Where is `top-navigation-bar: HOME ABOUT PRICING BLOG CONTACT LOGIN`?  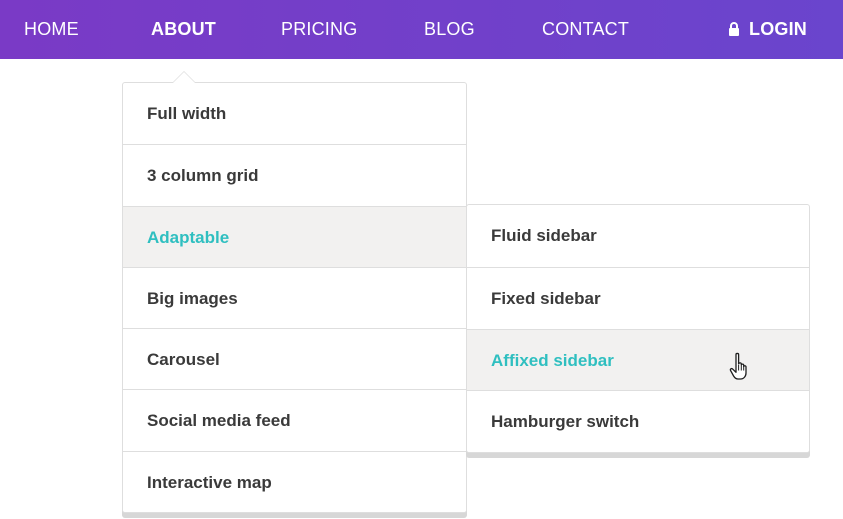 top-navigation-bar: HOME ABOUT PRICING BLOG CONTACT LOGIN is located at coordinates (421, 29).